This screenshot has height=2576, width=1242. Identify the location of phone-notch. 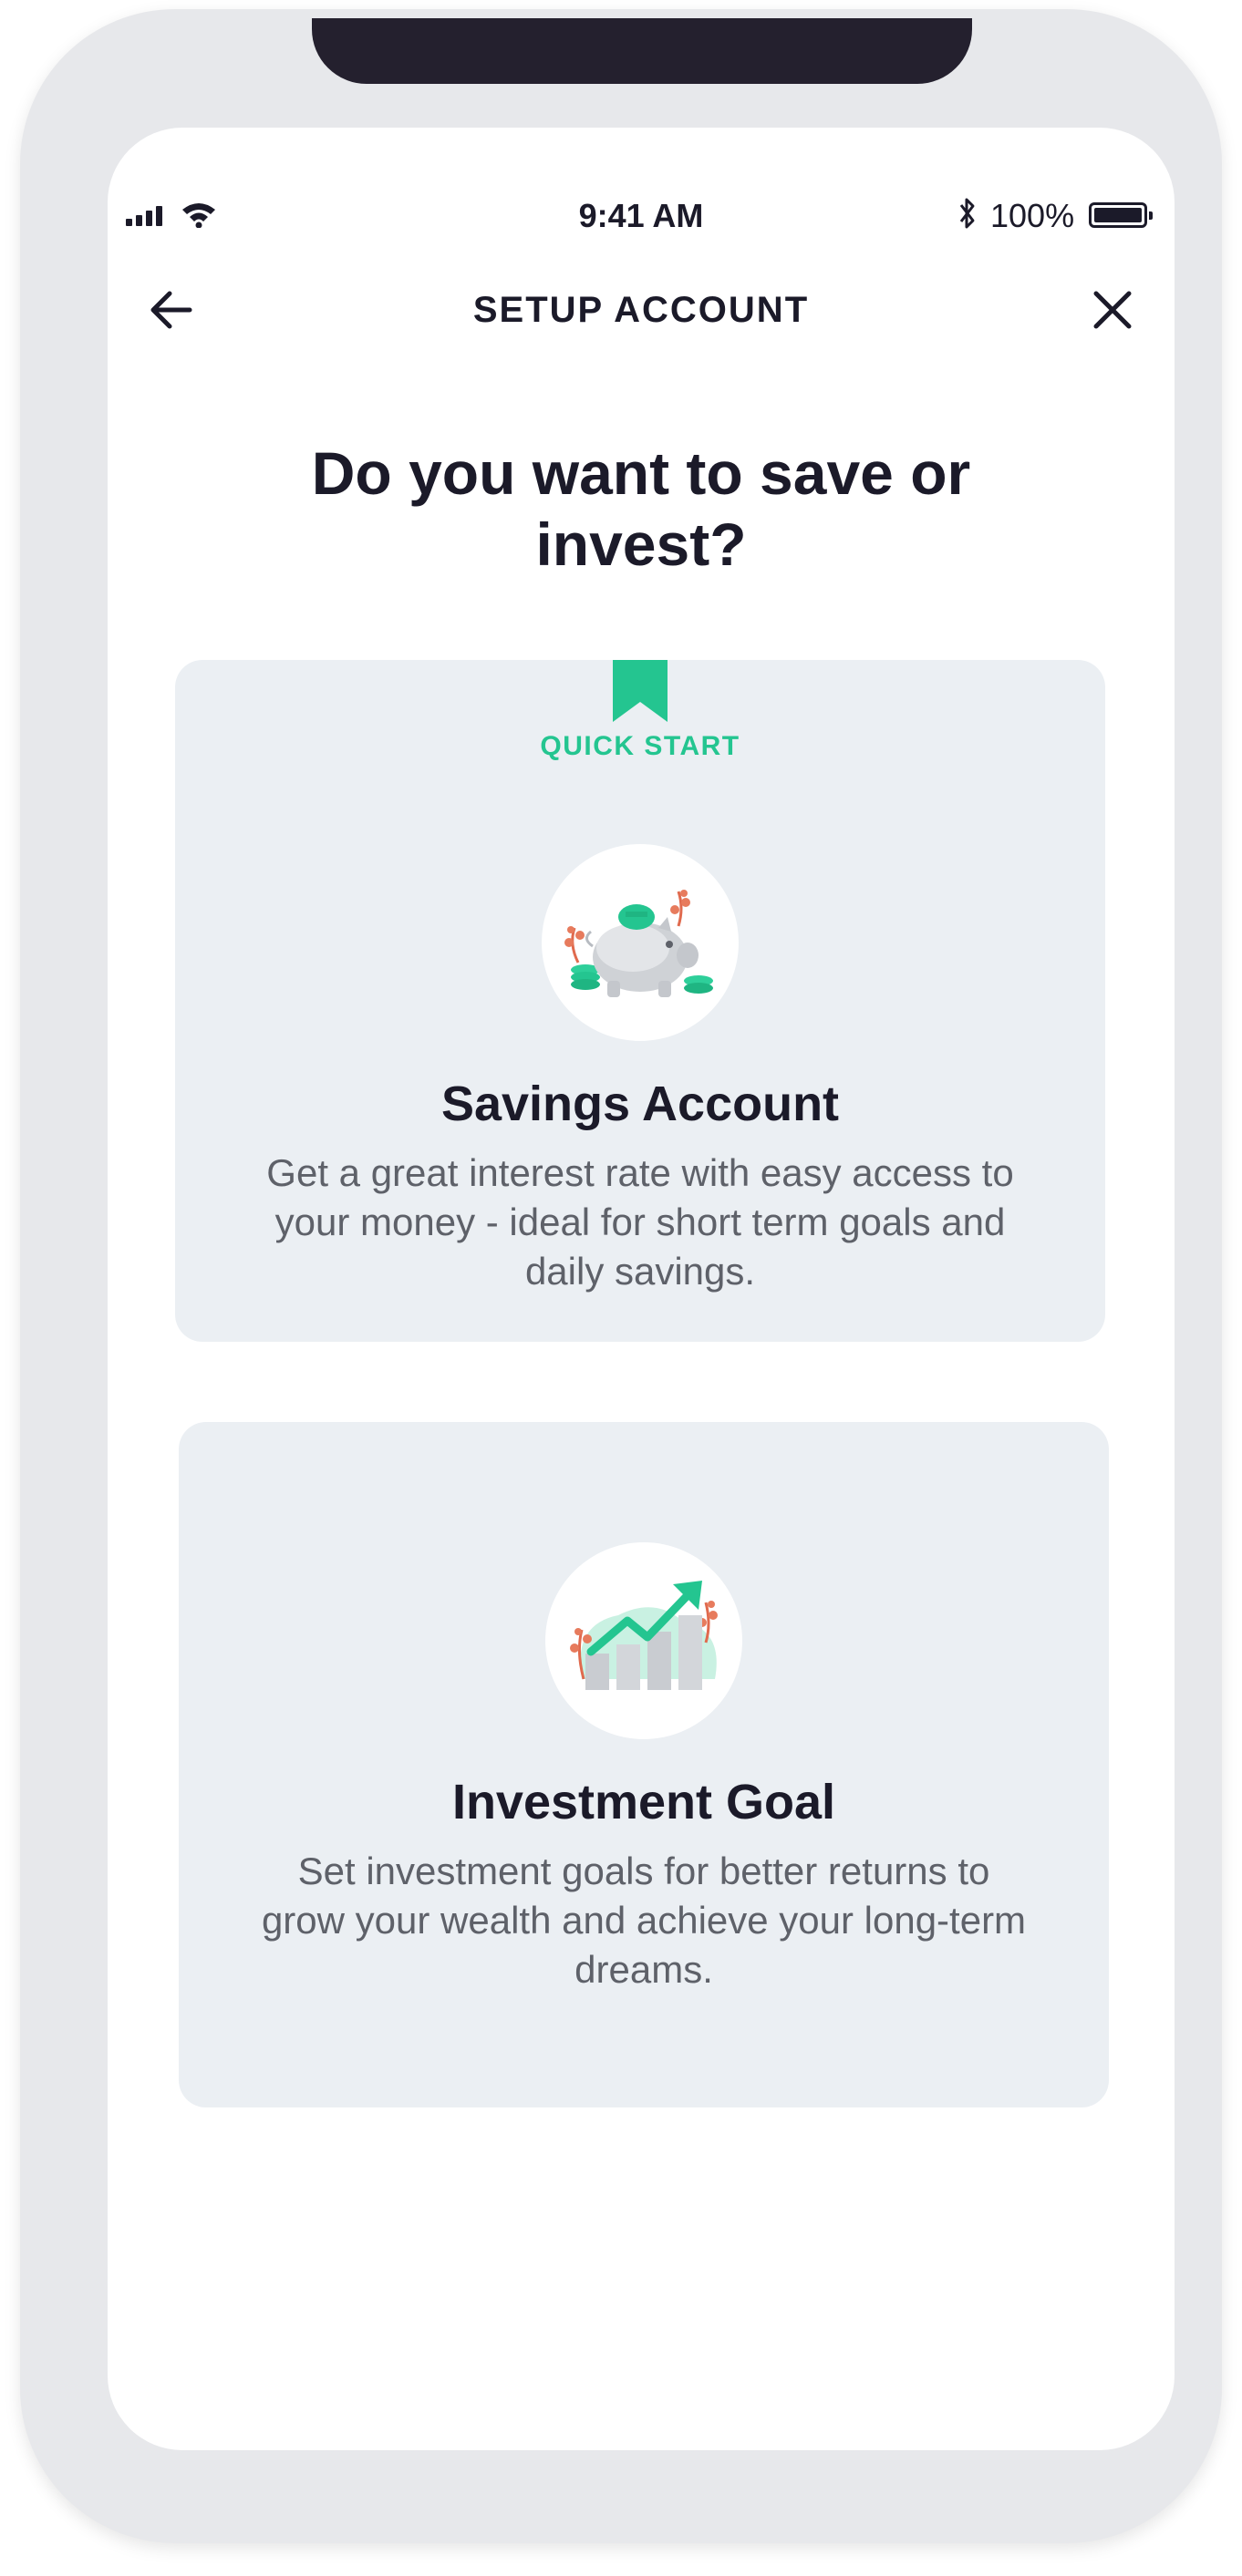
(642, 51).